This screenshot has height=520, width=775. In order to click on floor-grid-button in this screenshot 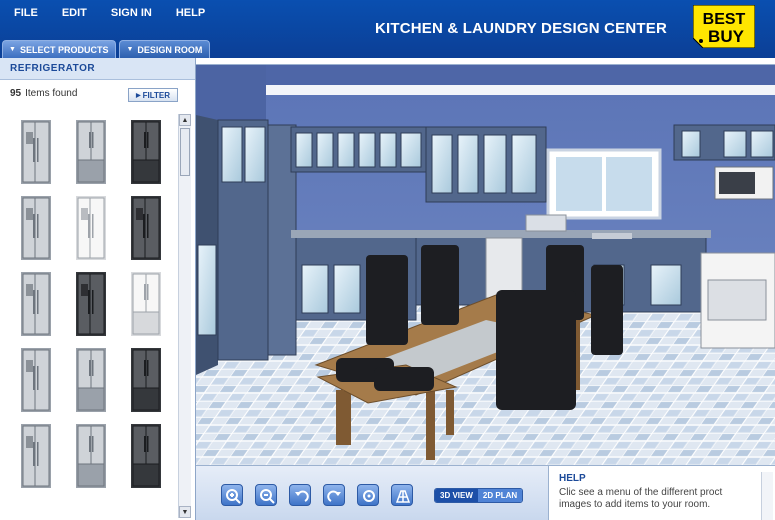, I will do `click(402, 495)`.